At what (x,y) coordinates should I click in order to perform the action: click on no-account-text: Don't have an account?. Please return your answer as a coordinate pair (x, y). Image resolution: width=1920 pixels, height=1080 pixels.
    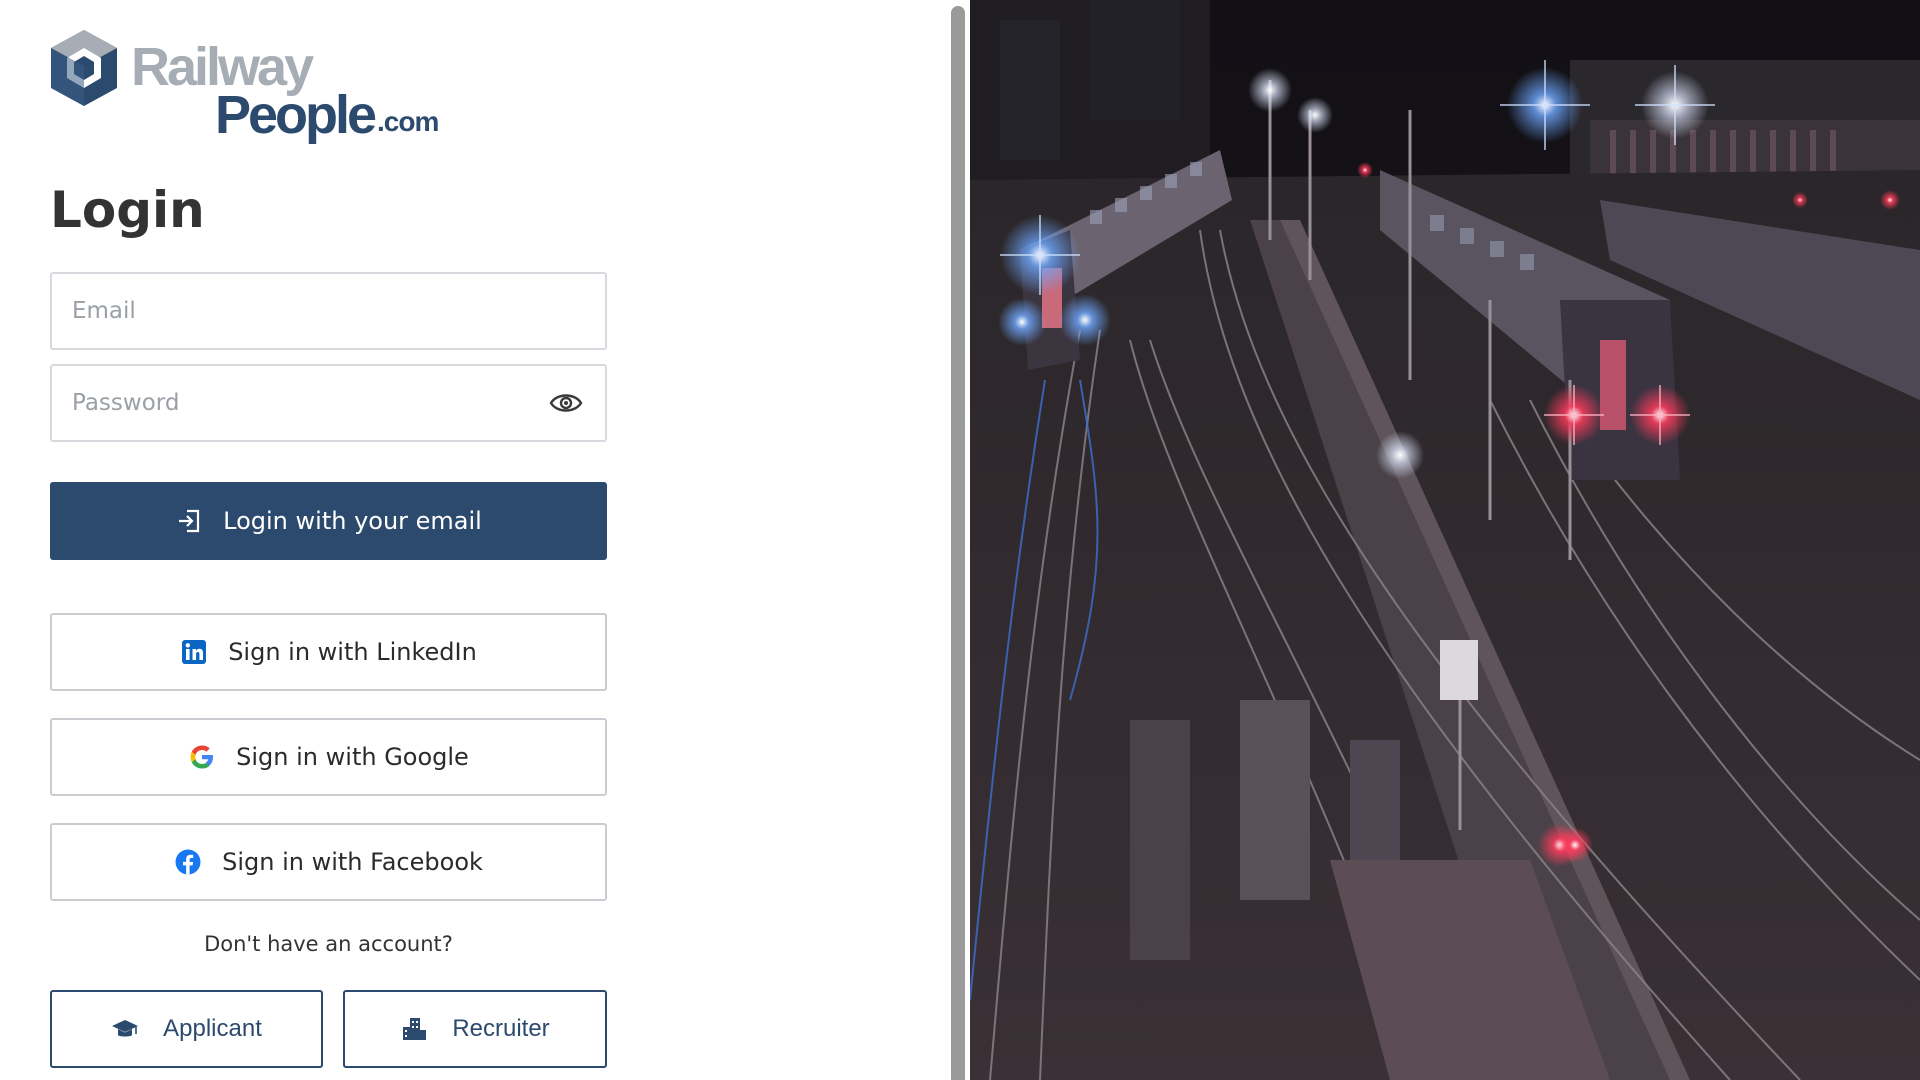
    Looking at the image, I should click on (328, 944).